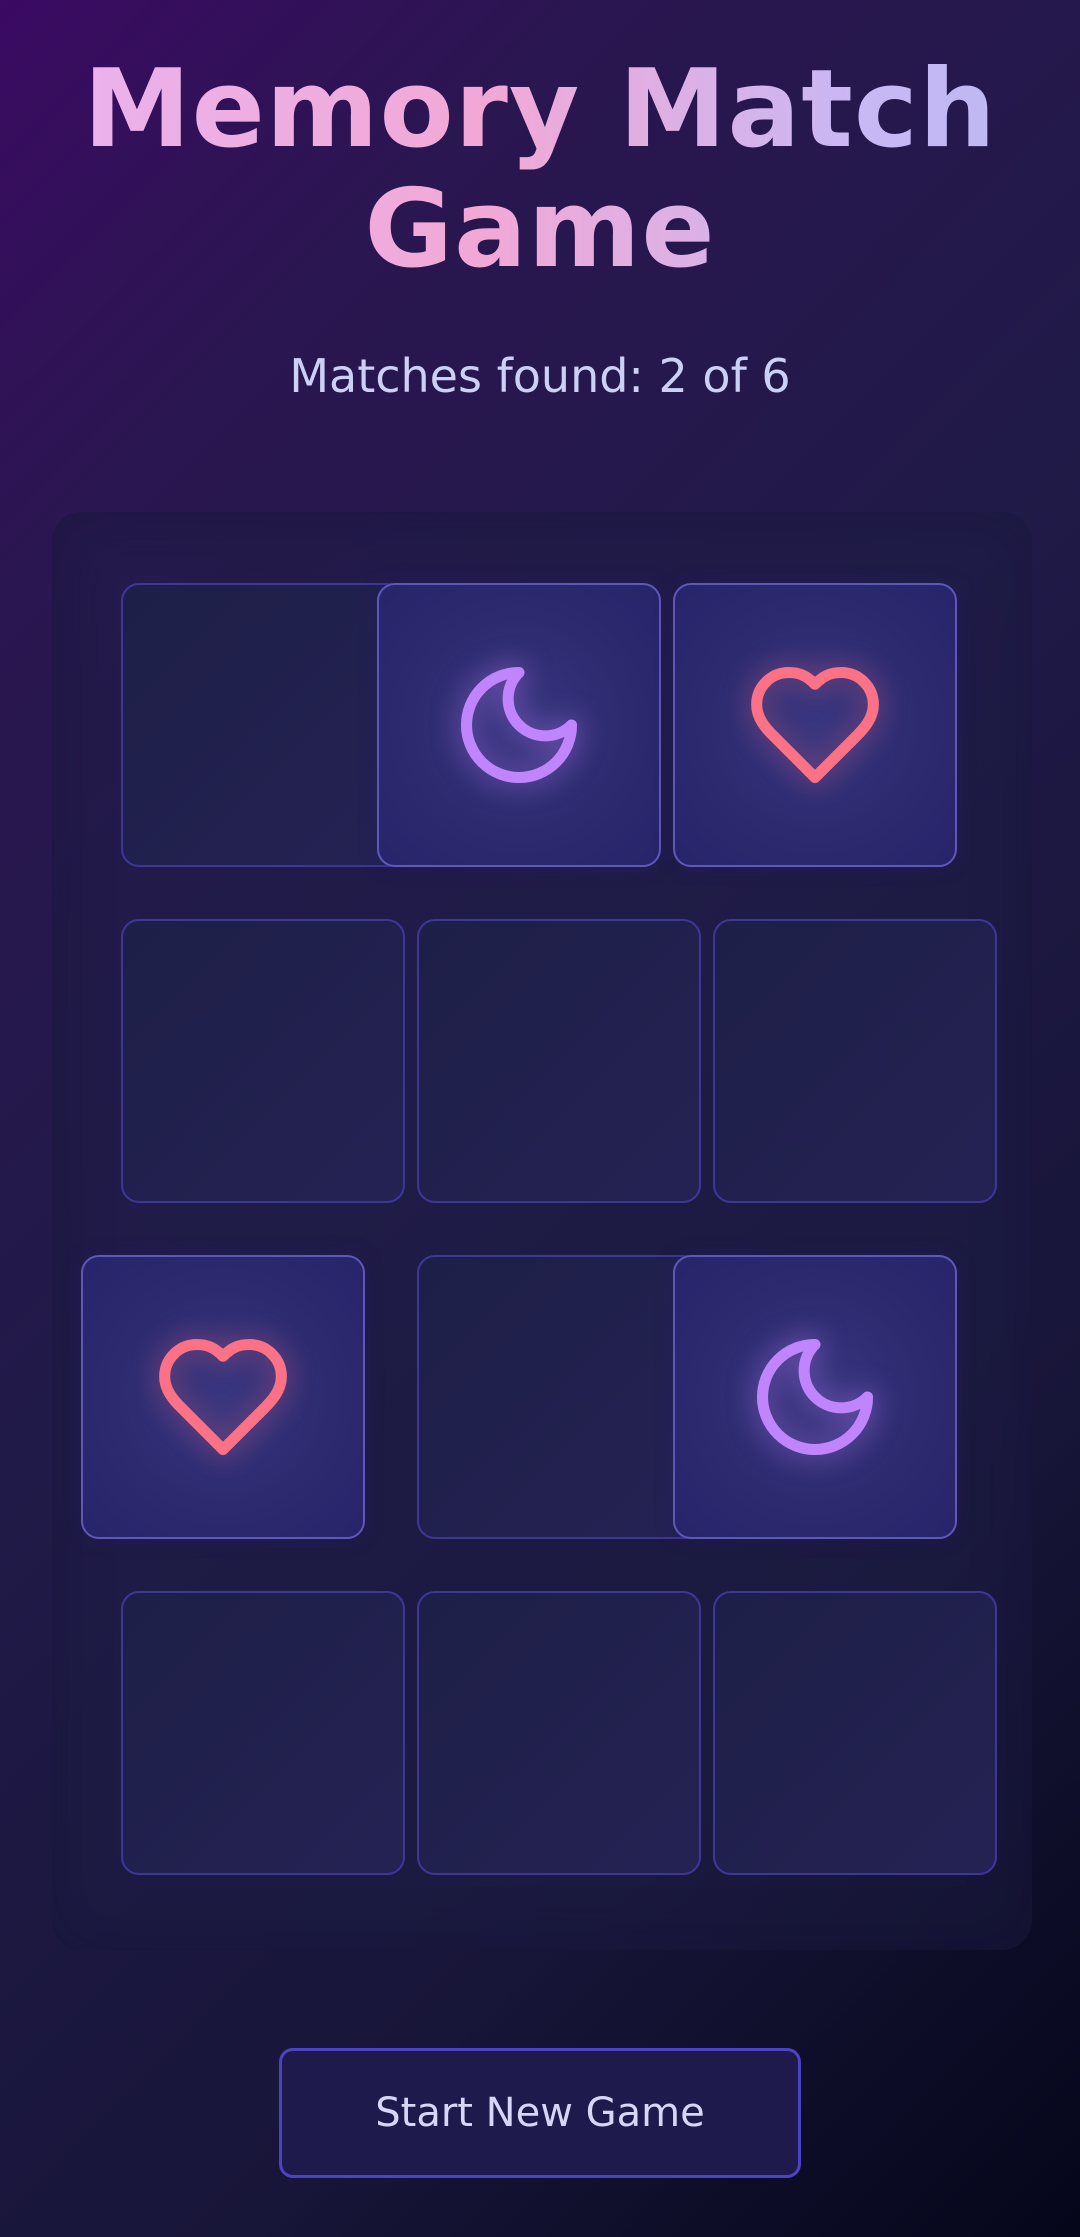 Image resolution: width=1080 pixels, height=2237 pixels. What do you see at coordinates (540, 2113) in the screenshot?
I see `start-new-game-button: Start New Game` at bounding box center [540, 2113].